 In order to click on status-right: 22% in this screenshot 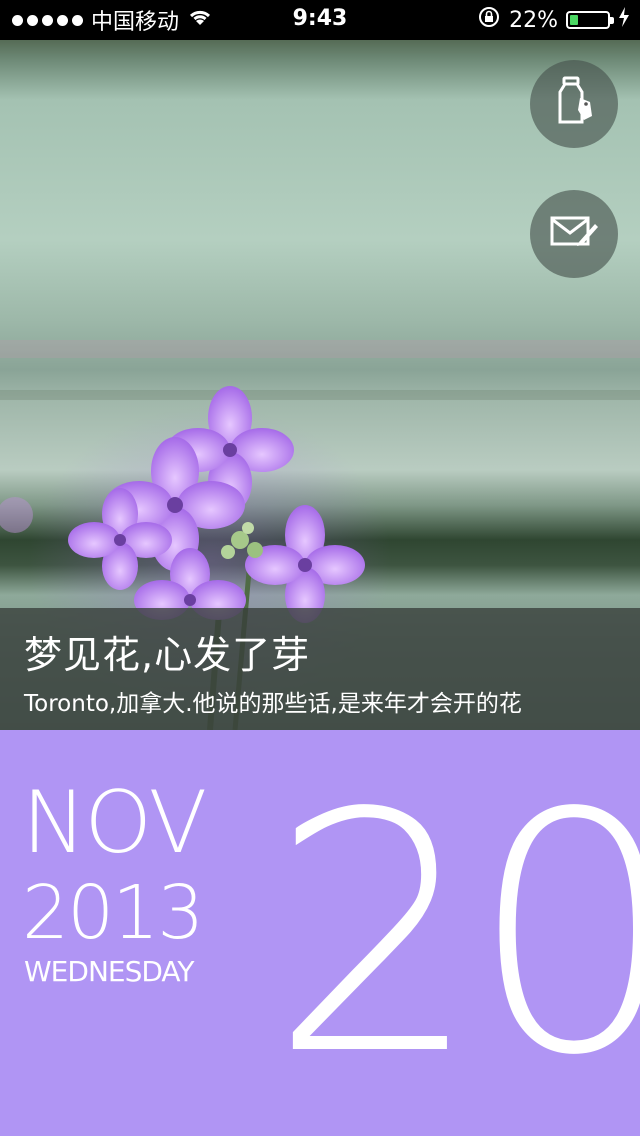, I will do `click(553, 20)`.